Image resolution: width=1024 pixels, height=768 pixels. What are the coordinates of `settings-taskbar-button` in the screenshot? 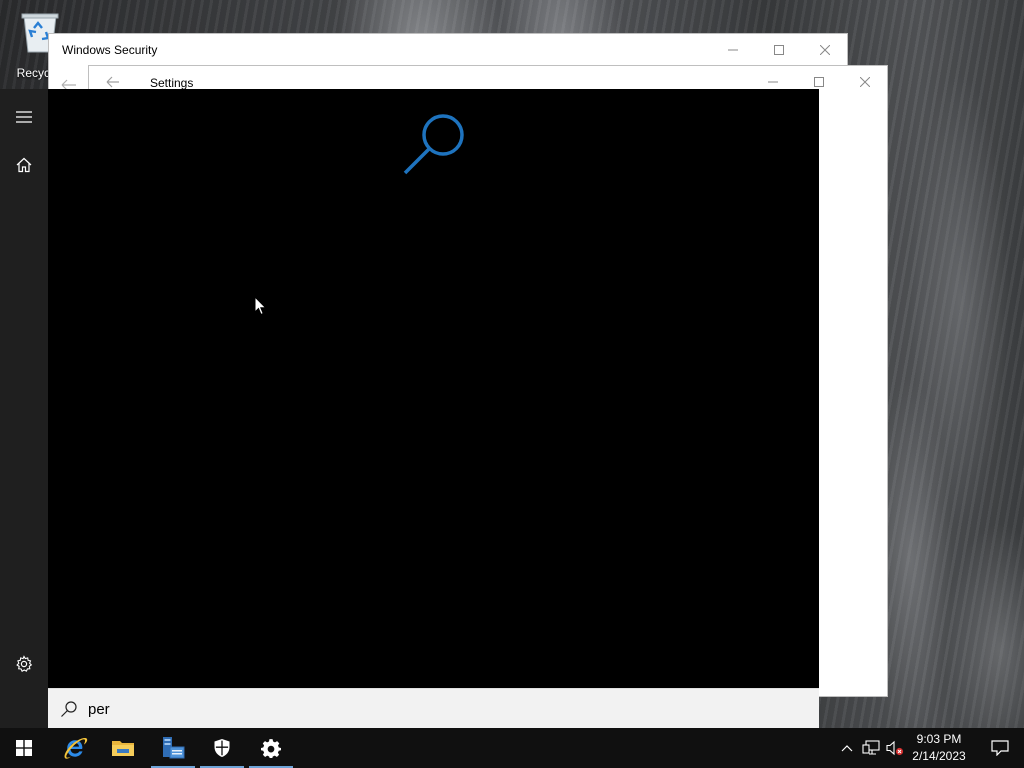 It's located at (271, 748).